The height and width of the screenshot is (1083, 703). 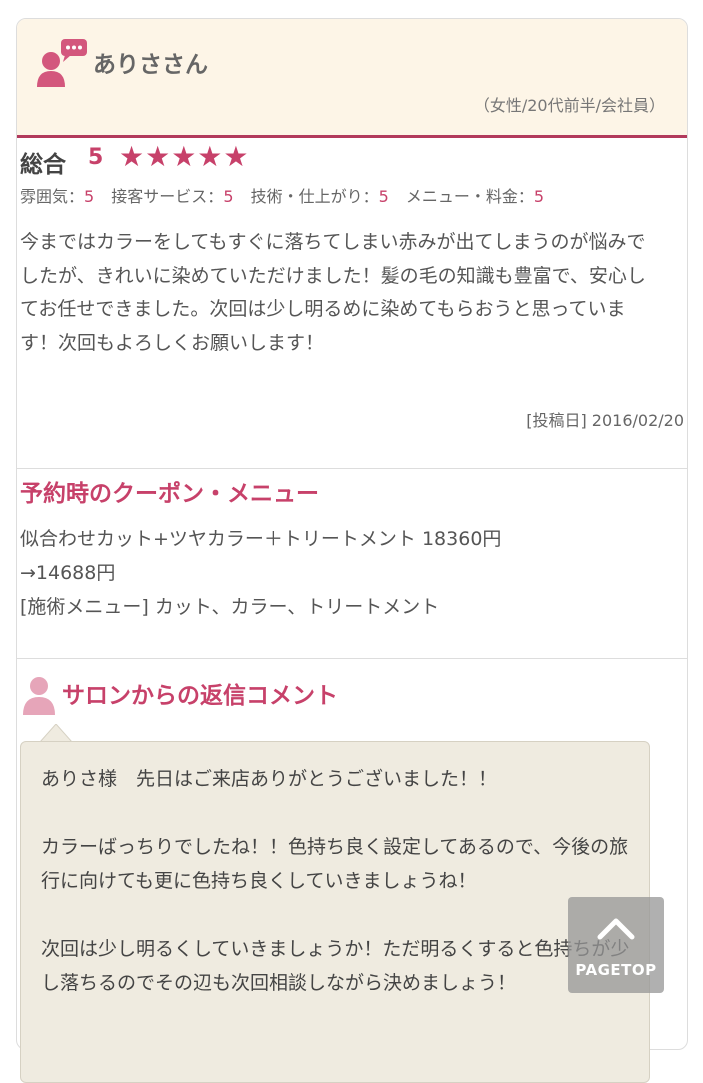 I want to click on salon-person-icon, so click(x=39, y=696).